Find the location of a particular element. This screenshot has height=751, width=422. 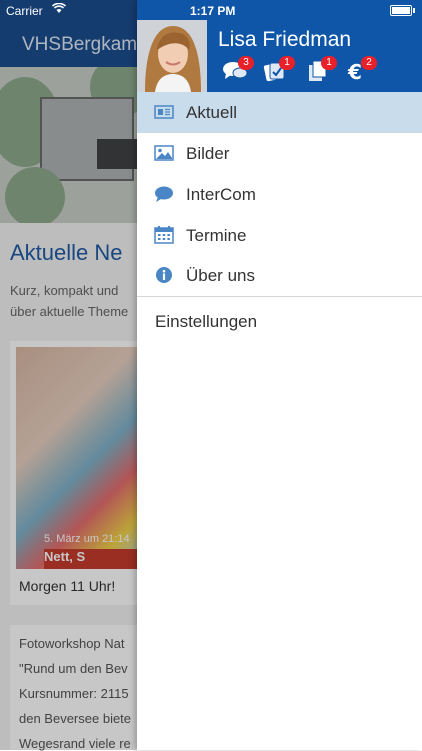

menu-label: Bilder is located at coordinates (208, 153).